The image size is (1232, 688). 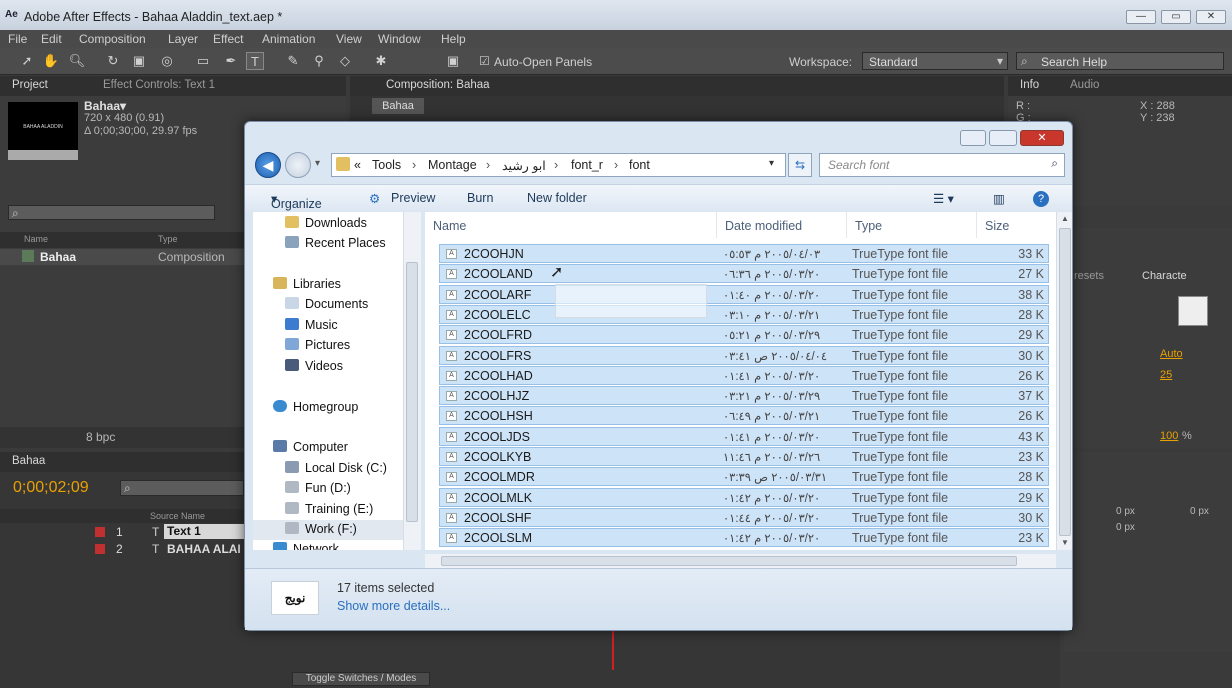 I want to click on toggle-switches-button: Toggle Switches / Modes, so click(x=361, y=679).